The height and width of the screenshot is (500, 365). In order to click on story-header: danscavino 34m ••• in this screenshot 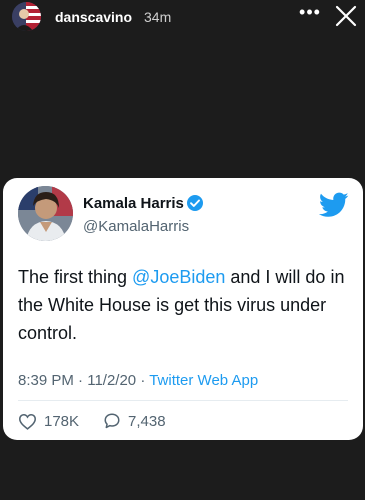, I will do `click(182, 18)`.